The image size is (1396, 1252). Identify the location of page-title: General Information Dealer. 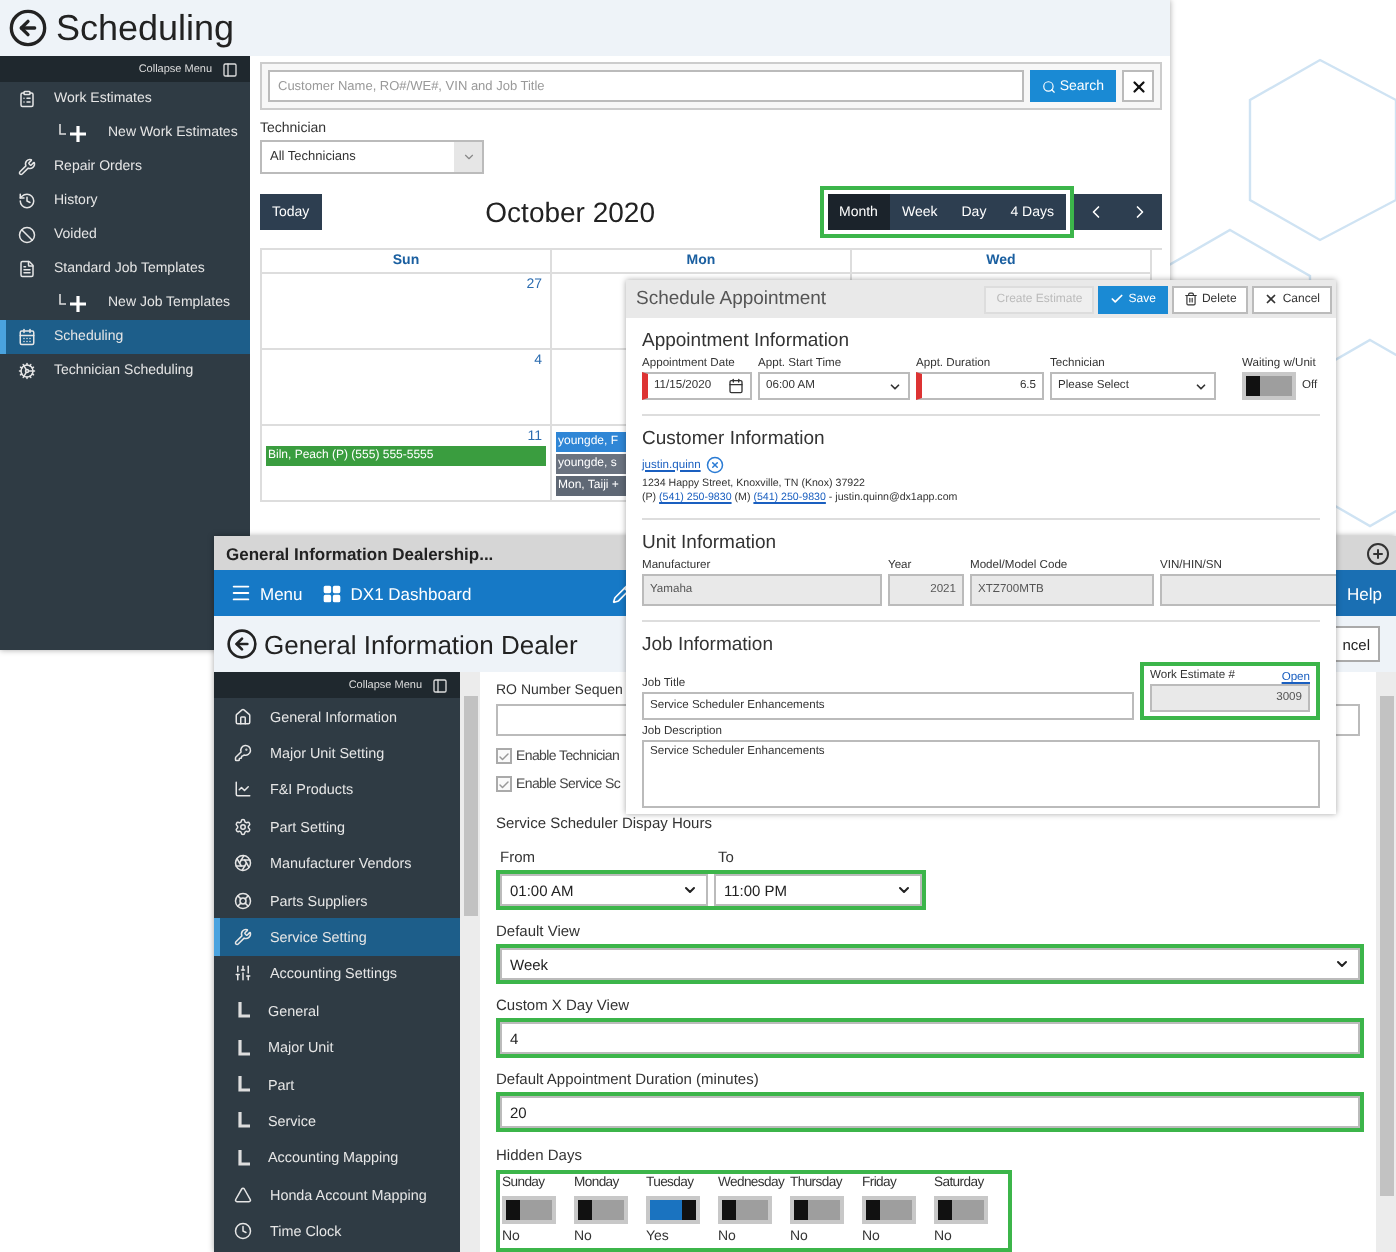
(421, 644).